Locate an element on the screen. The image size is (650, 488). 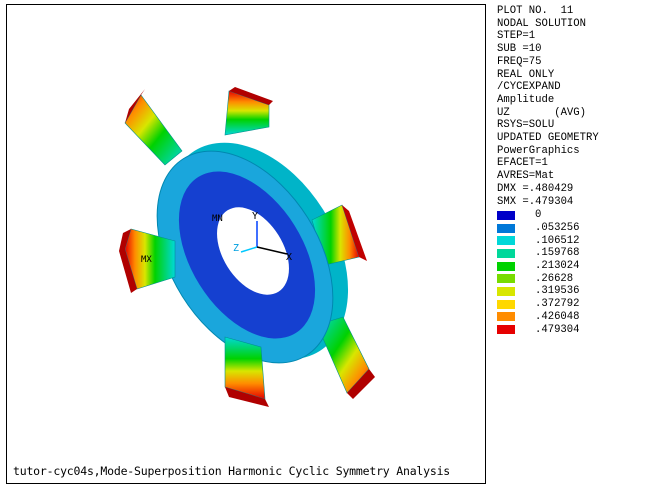
legend-value: .159768 is located at coordinates (557, 253).